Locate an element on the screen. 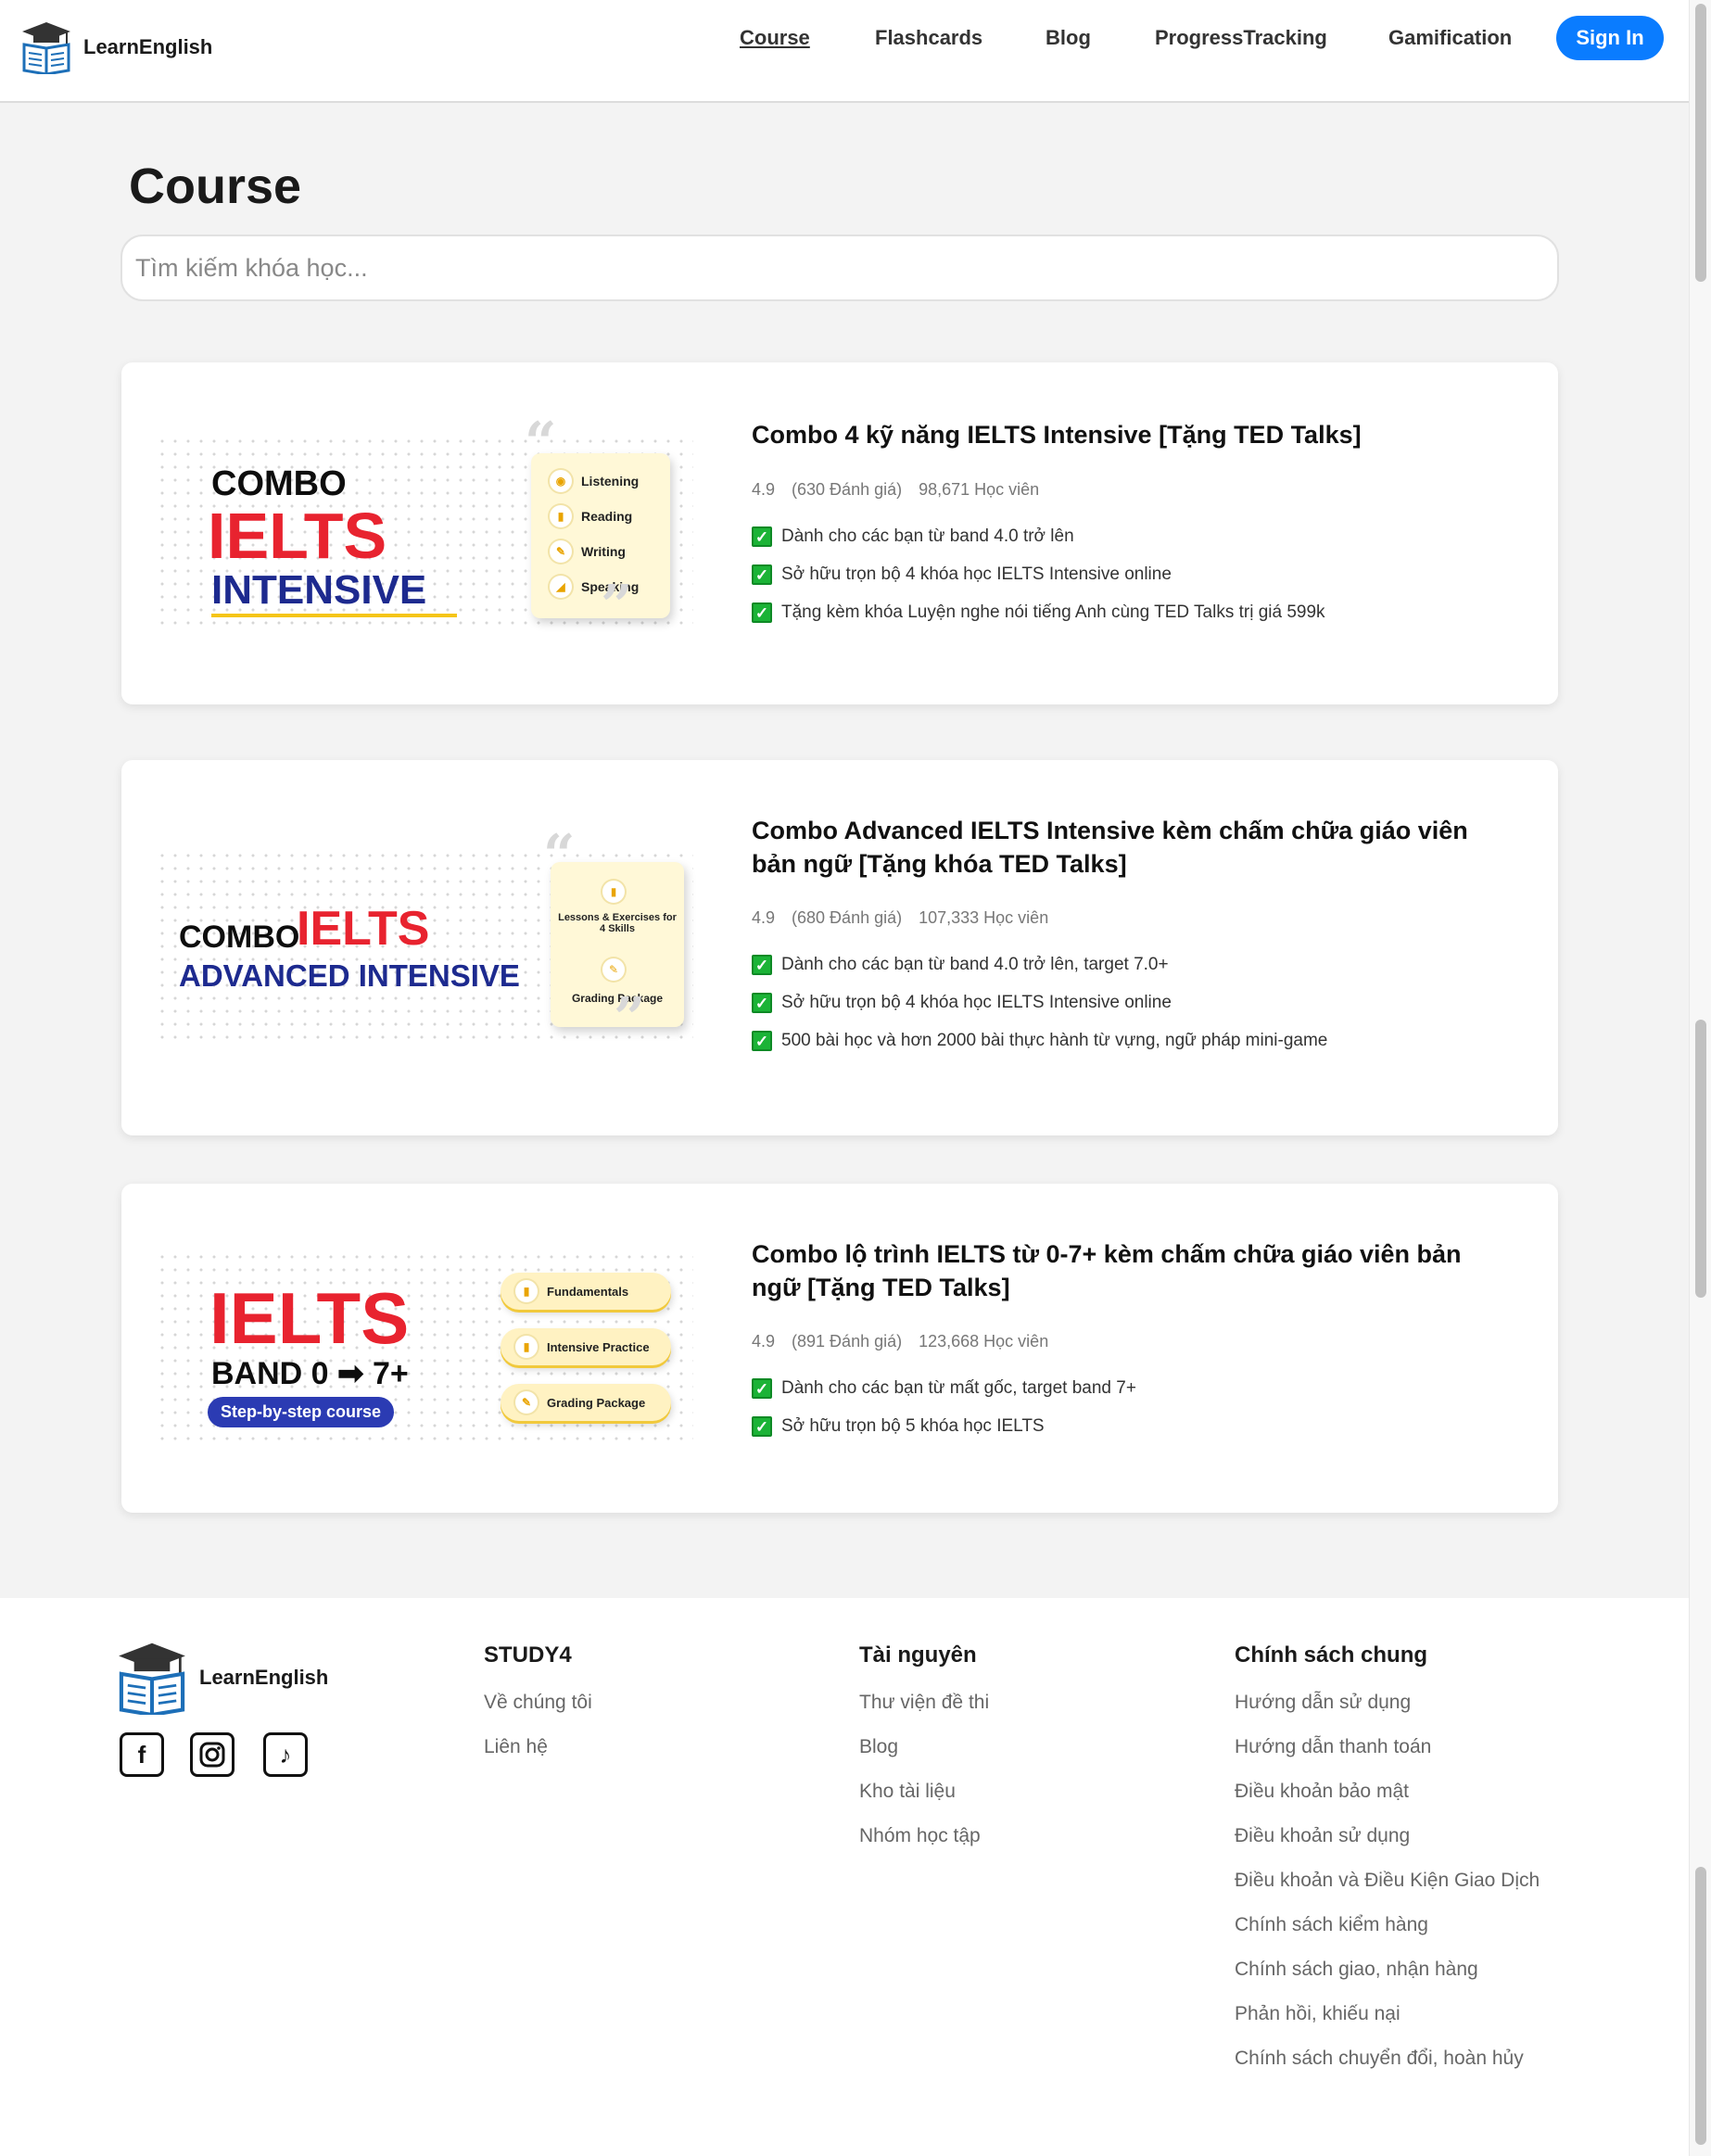 The width and height of the screenshot is (1711, 2156). logo: LearnEnglish is located at coordinates (116, 47).